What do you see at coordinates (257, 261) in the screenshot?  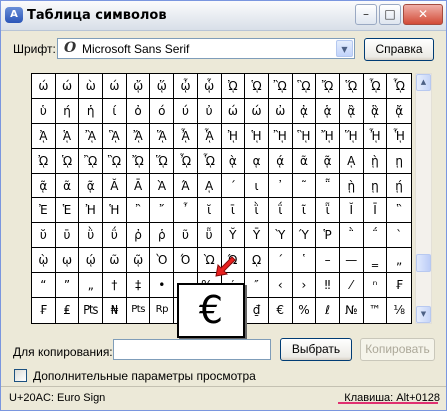 I see `char-cell: ῼ` at bounding box center [257, 261].